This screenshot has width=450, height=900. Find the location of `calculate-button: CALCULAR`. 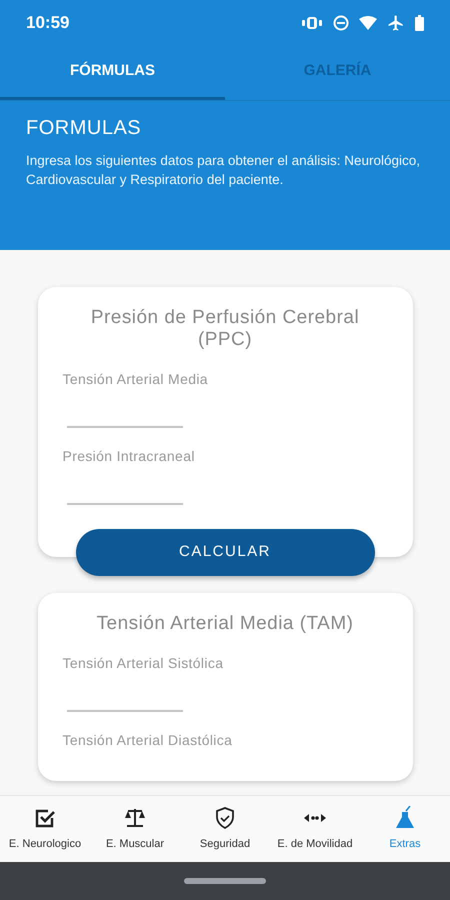

calculate-button: CALCULAR is located at coordinates (225, 552).